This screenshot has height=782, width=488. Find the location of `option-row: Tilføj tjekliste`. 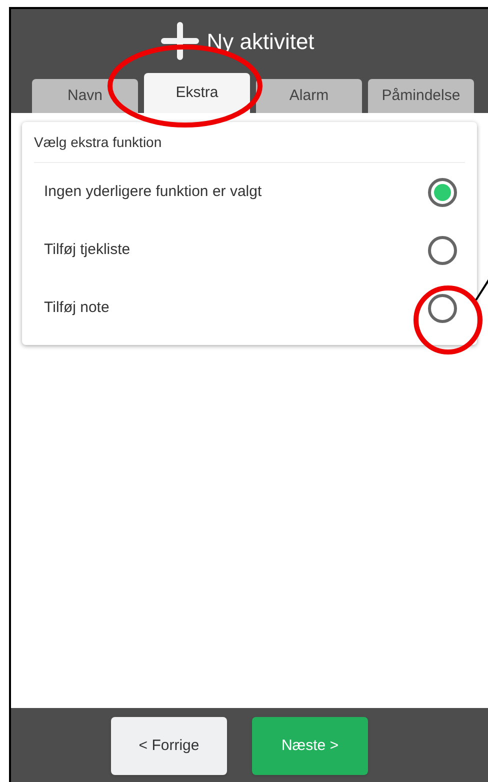

option-row: Tilføj tjekliste is located at coordinates (249, 250).